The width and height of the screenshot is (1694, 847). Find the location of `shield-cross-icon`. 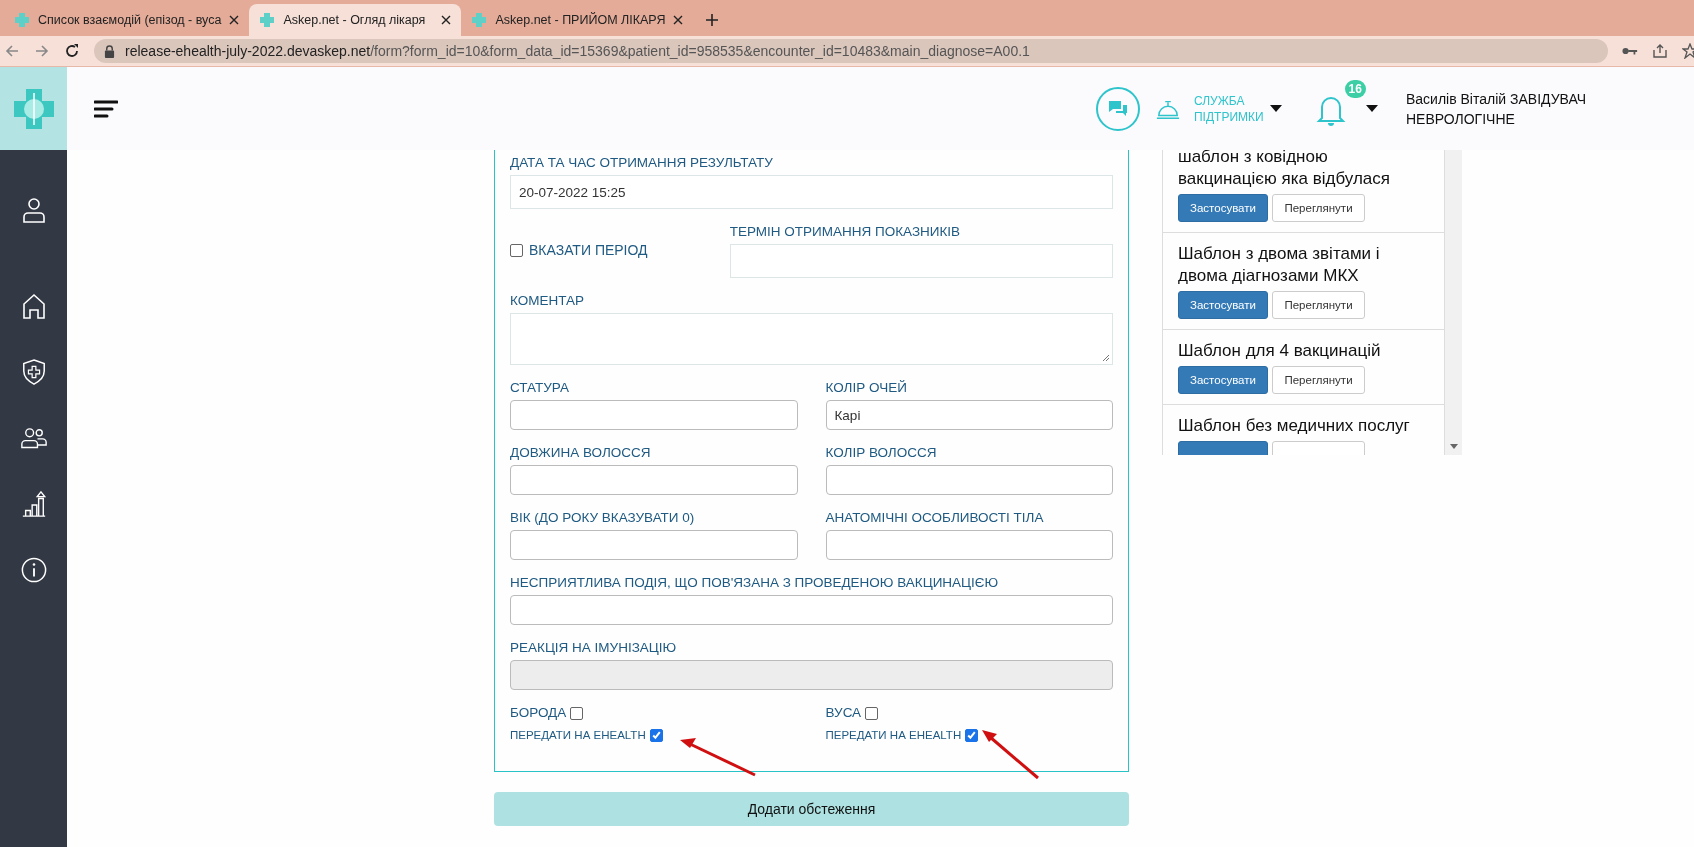

shield-cross-icon is located at coordinates (33, 372).